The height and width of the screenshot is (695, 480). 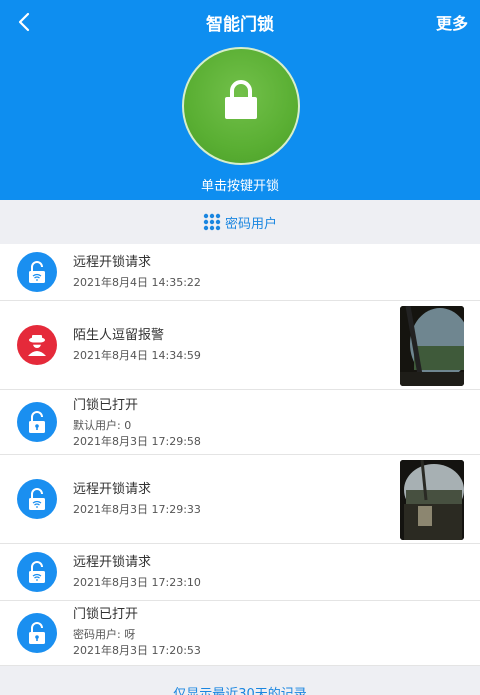 What do you see at coordinates (240, 633) in the screenshot?
I see `list-item: 门锁已打开 密码用户: 呀 2021年8月3日 17:20:53` at bounding box center [240, 633].